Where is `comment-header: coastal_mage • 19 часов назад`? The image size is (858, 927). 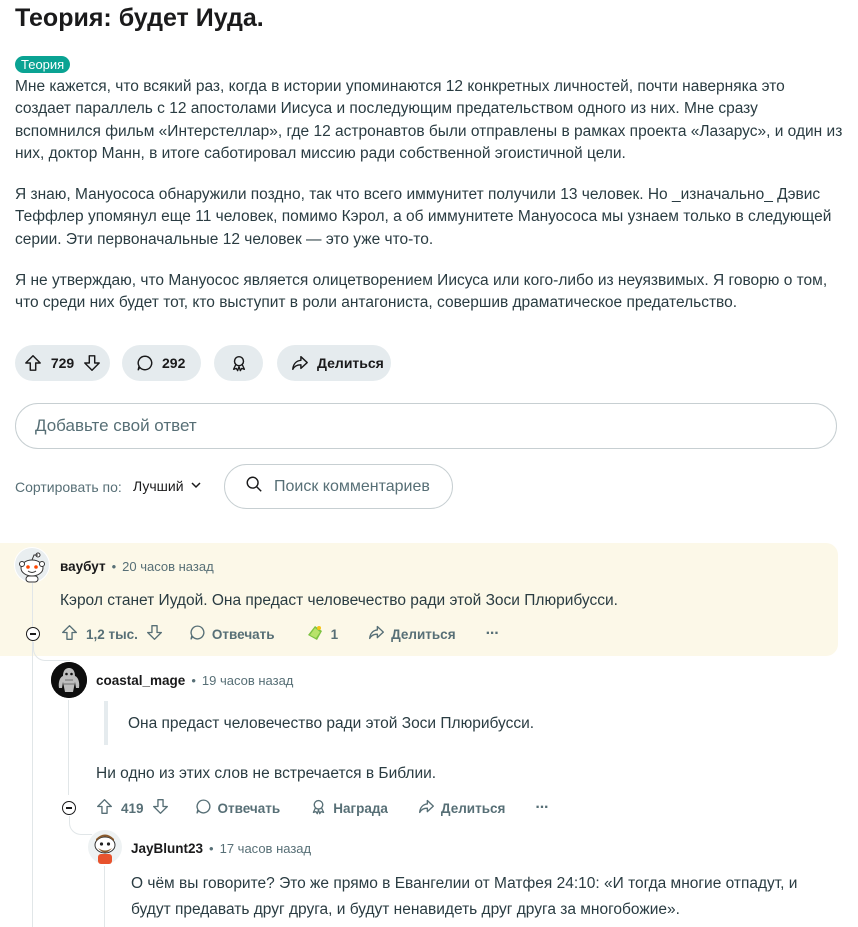 comment-header: coastal_mage • 19 часов назад is located at coordinates (194, 680).